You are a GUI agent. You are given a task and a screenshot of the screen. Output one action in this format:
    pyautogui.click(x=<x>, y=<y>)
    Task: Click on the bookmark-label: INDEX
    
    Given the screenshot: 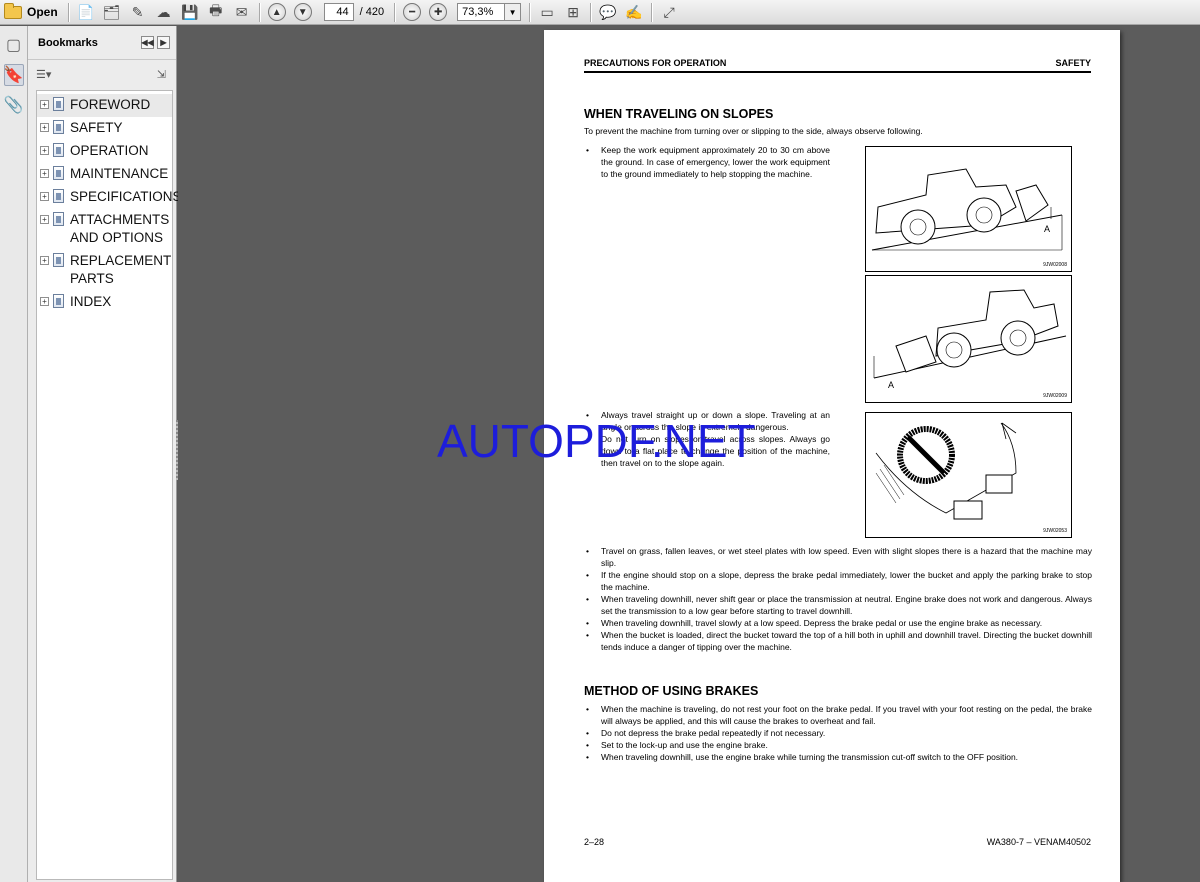 What is the action you would take?
    pyautogui.click(x=91, y=301)
    